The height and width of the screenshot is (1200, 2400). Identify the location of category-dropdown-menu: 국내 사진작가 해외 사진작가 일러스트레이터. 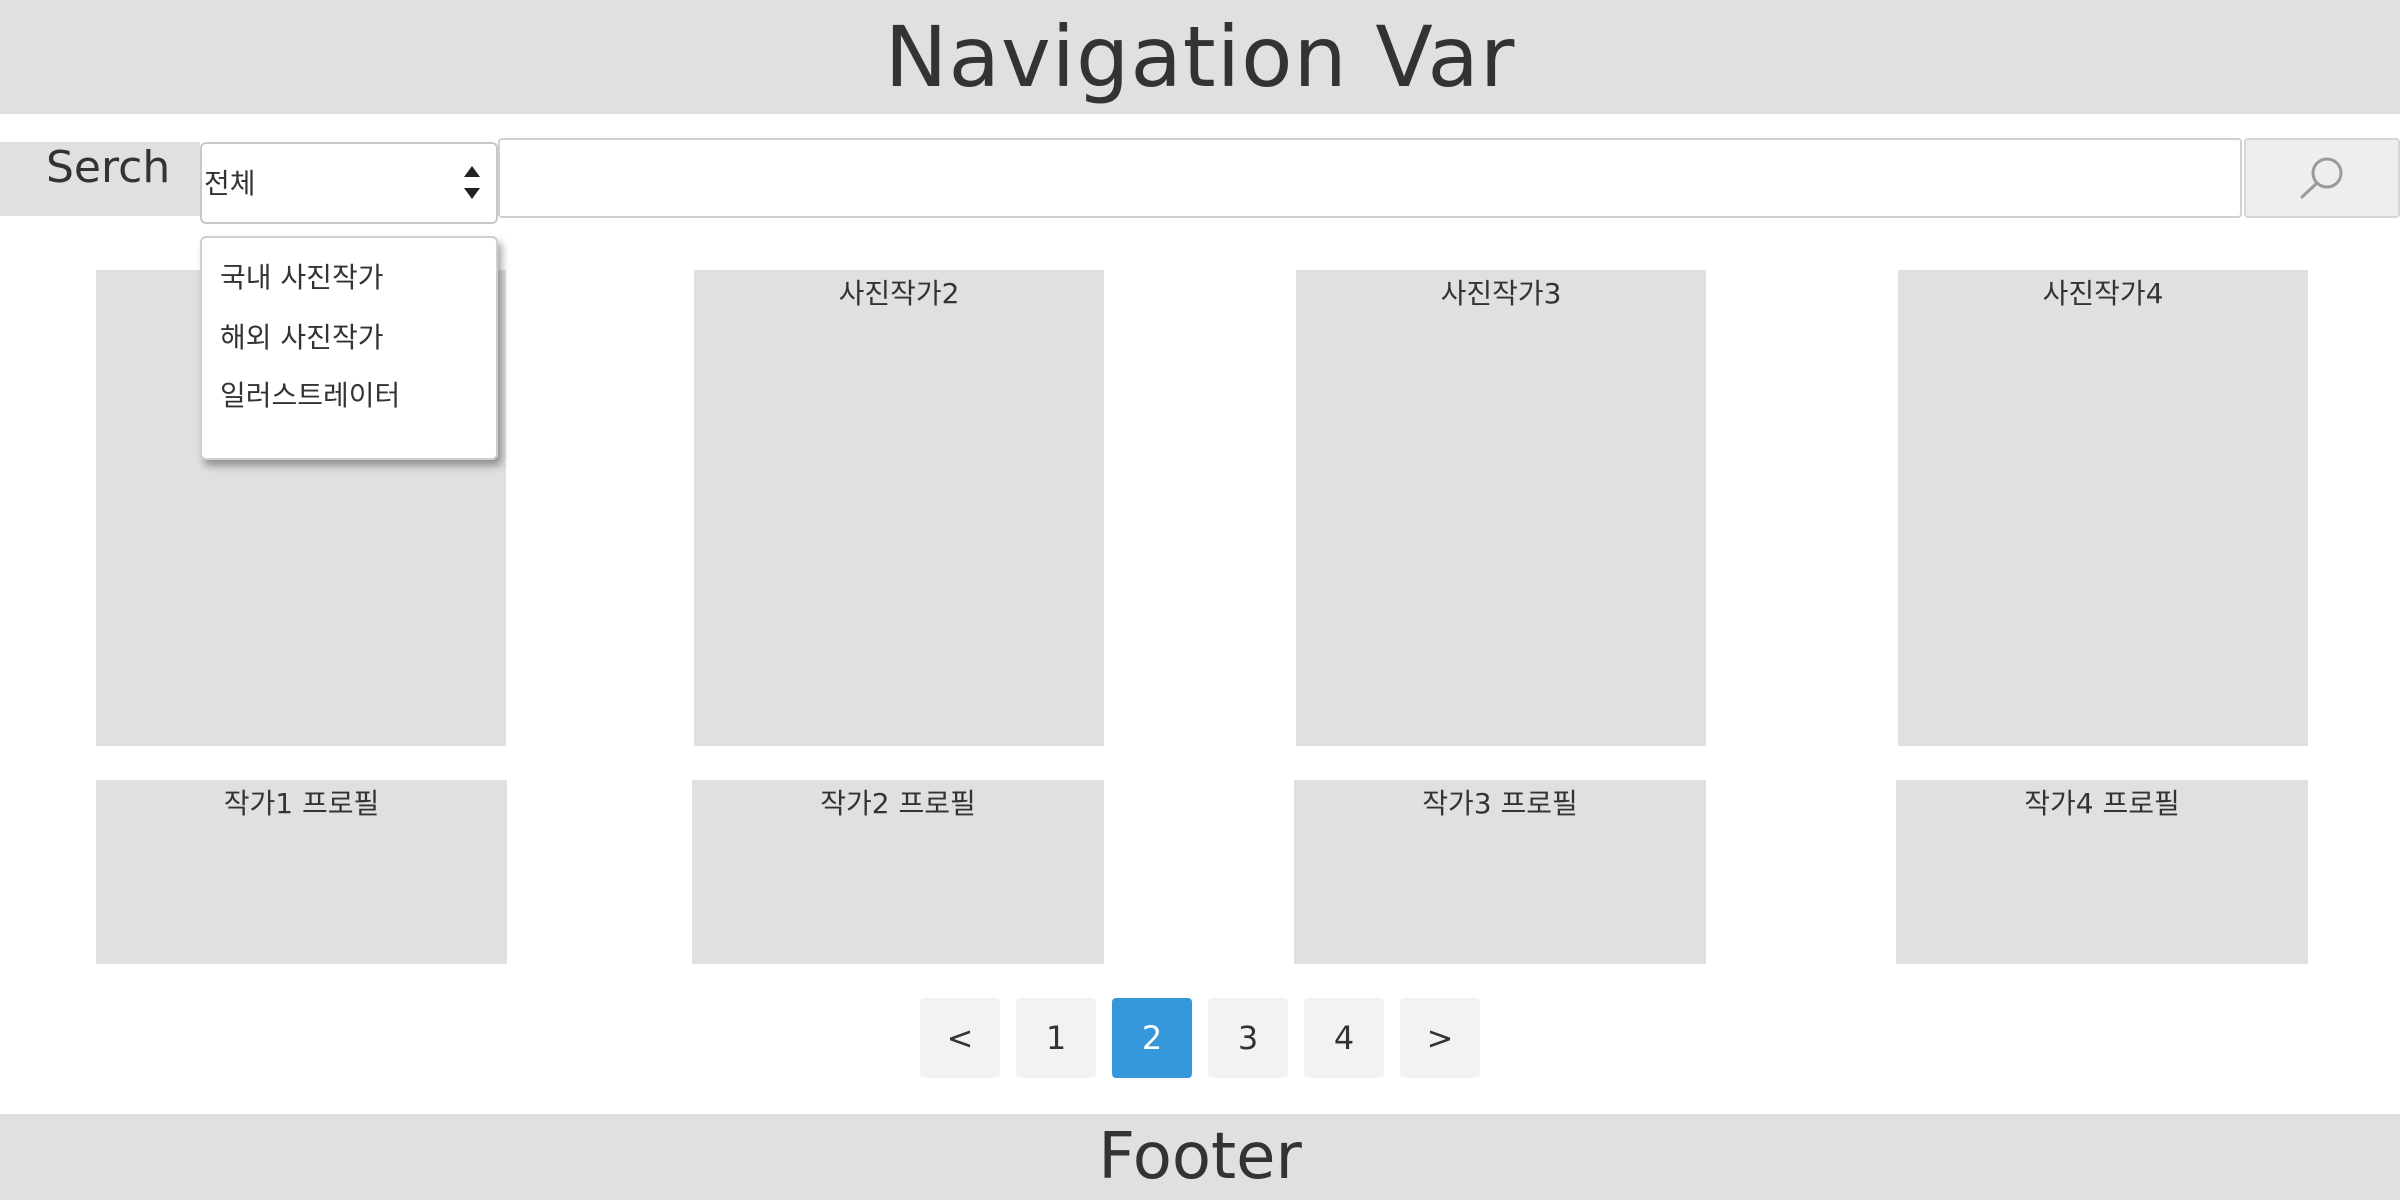
(349, 348).